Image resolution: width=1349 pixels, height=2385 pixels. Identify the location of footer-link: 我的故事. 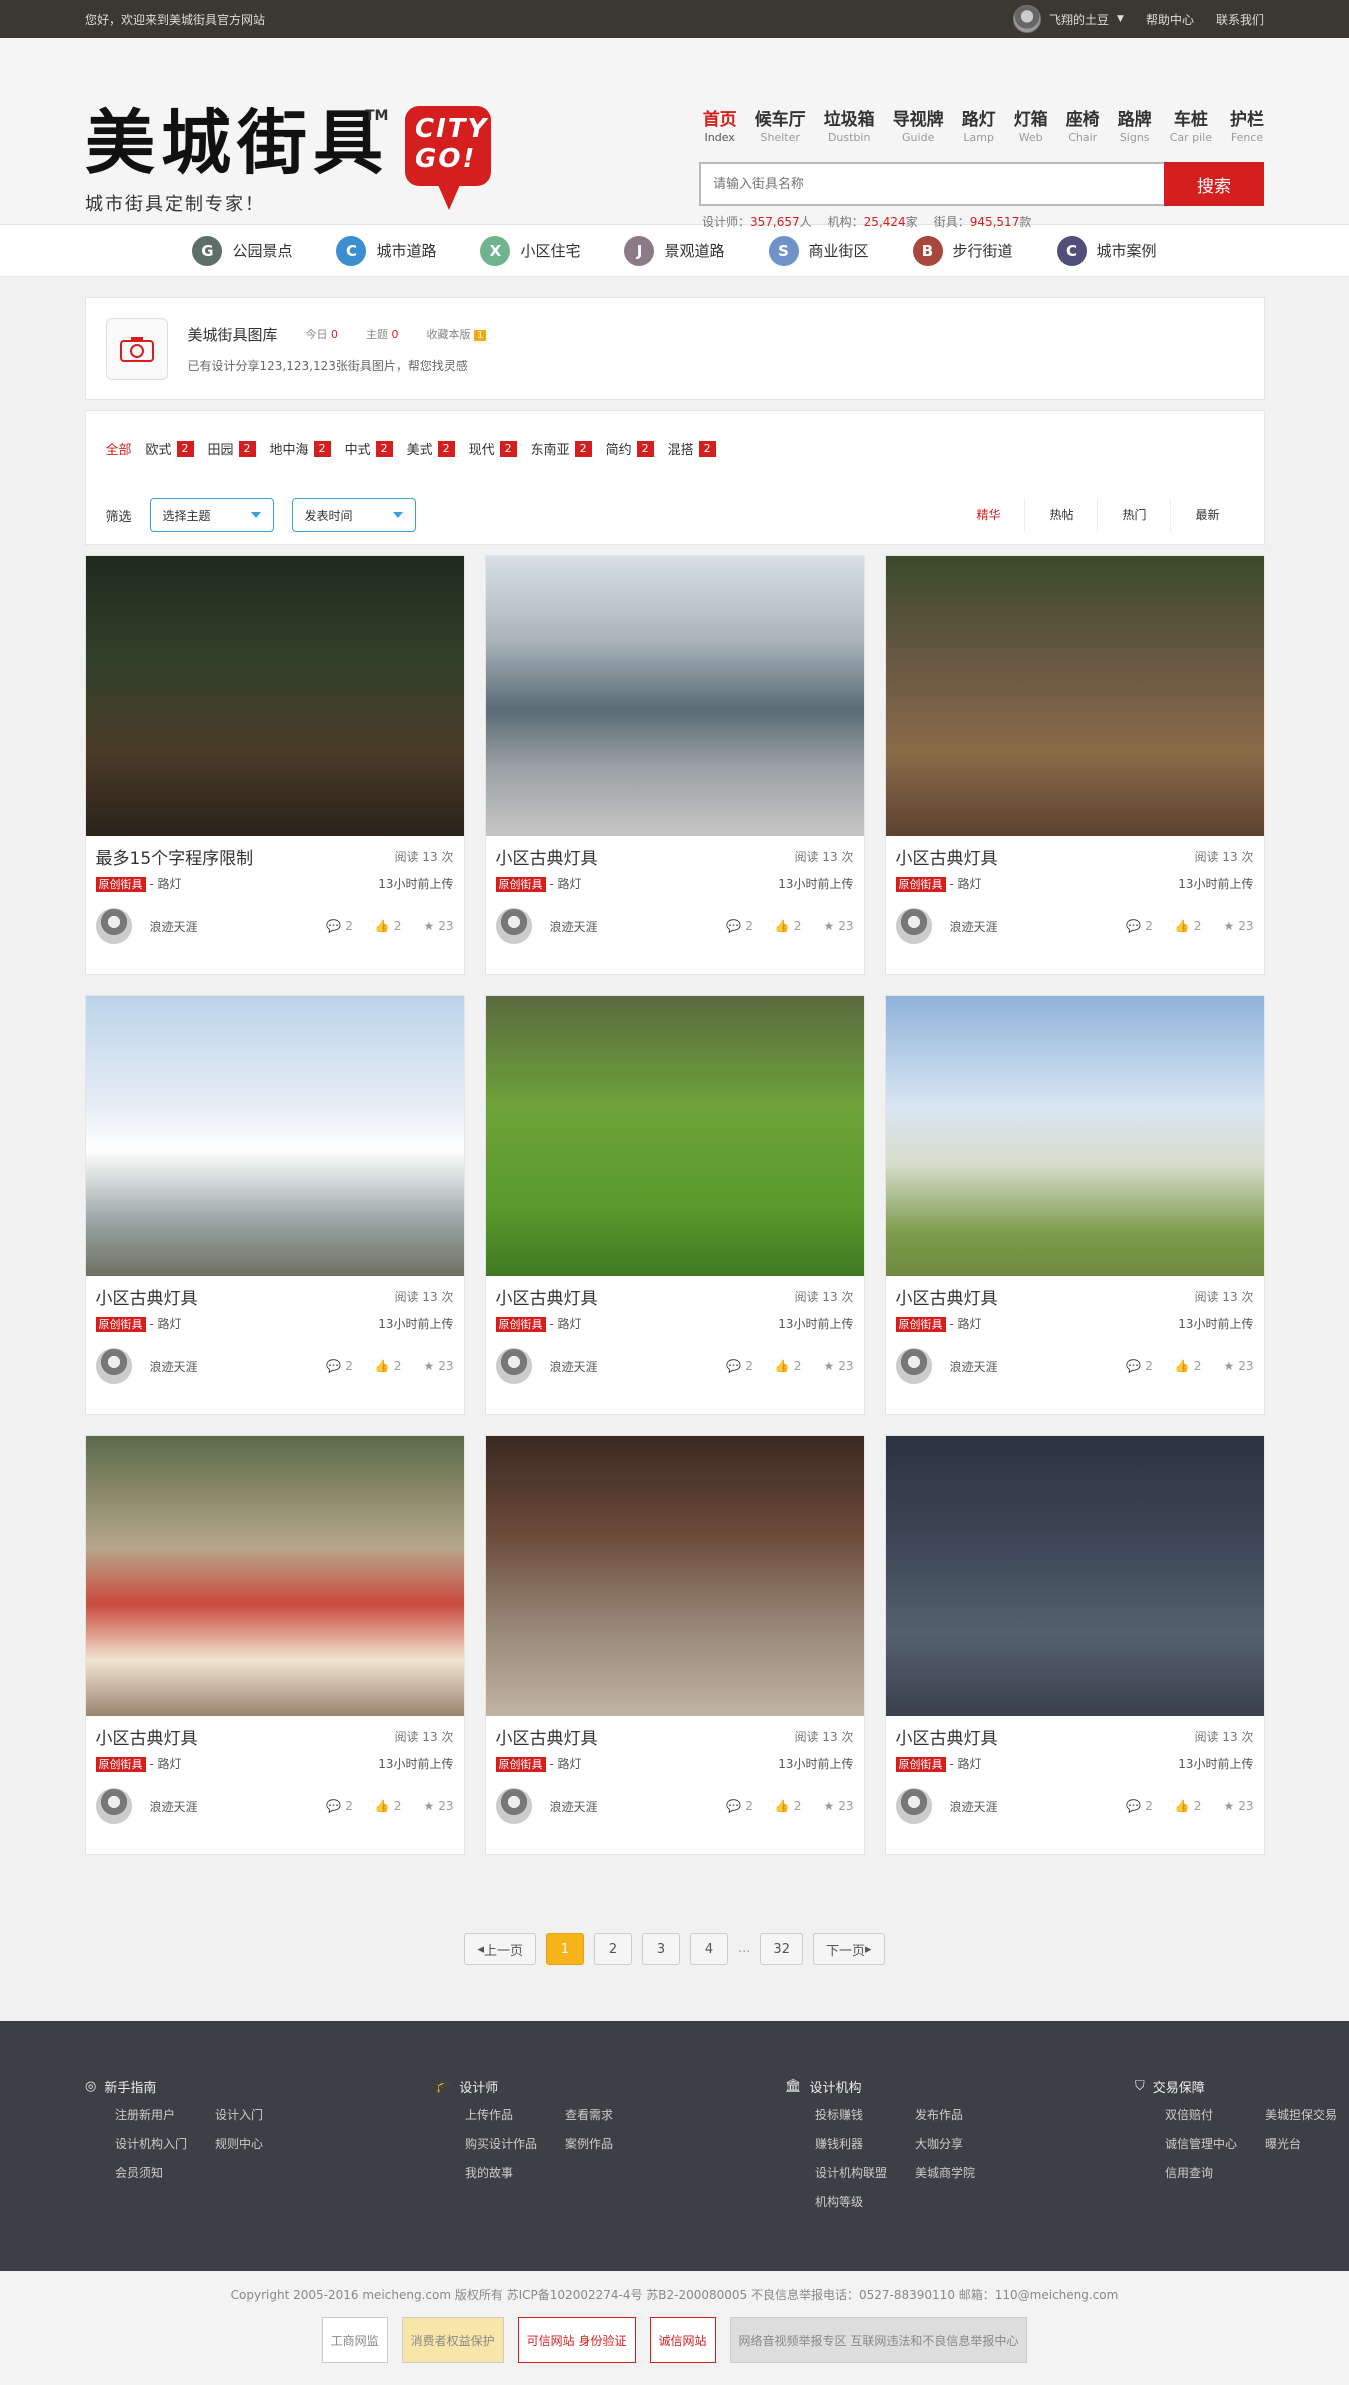
(515, 2172).